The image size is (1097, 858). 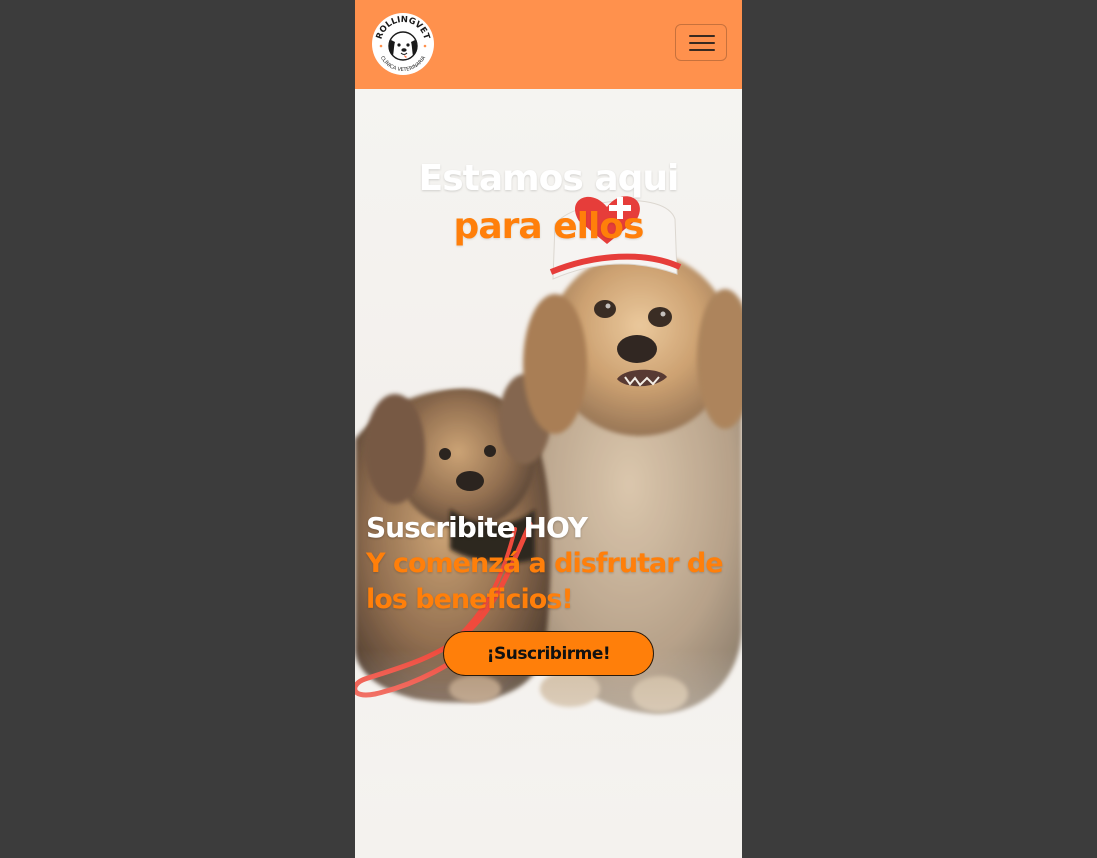 I want to click on dog-logo-icon: ROLLINGVET CLÍNICA VETERINARIA, so click(x=403, y=44).